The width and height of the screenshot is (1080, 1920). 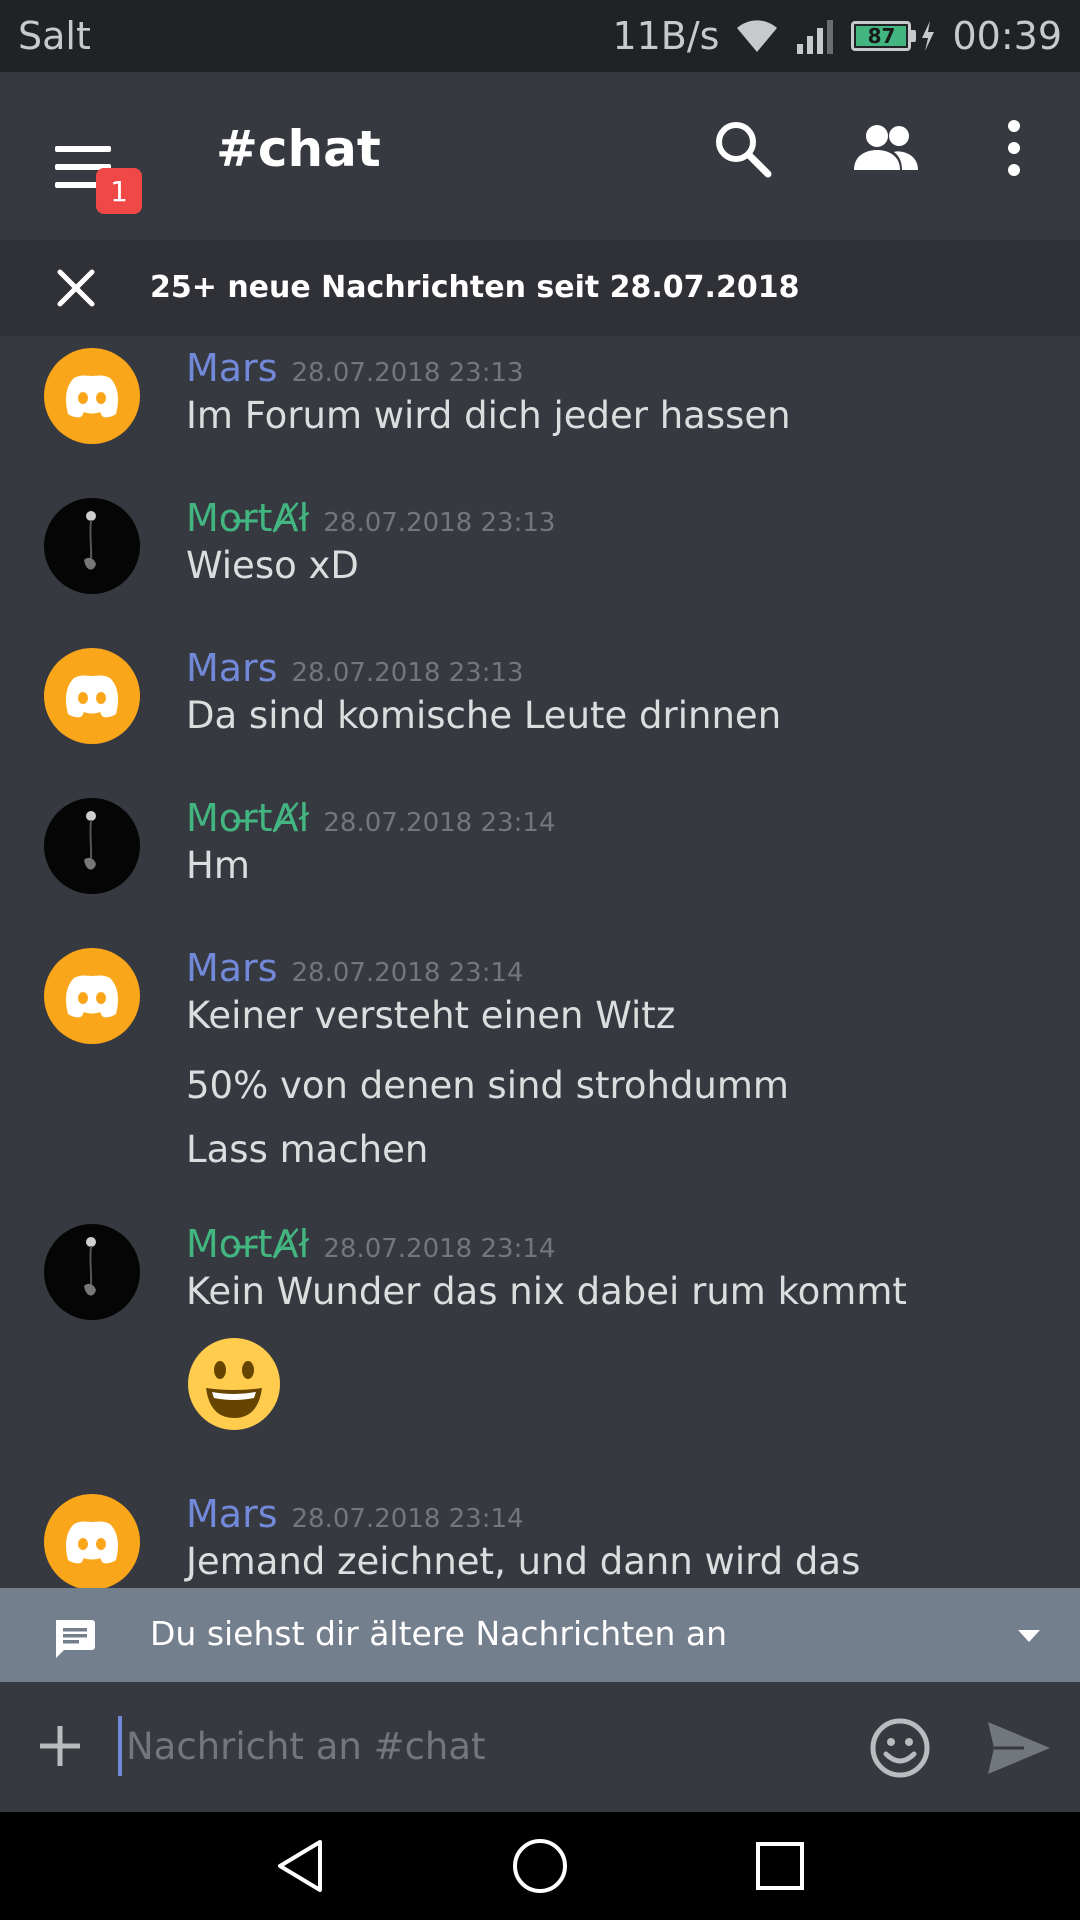 What do you see at coordinates (666, 36) in the screenshot?
I see `network-speed: 11B/s` at bounding box center [666, 36].